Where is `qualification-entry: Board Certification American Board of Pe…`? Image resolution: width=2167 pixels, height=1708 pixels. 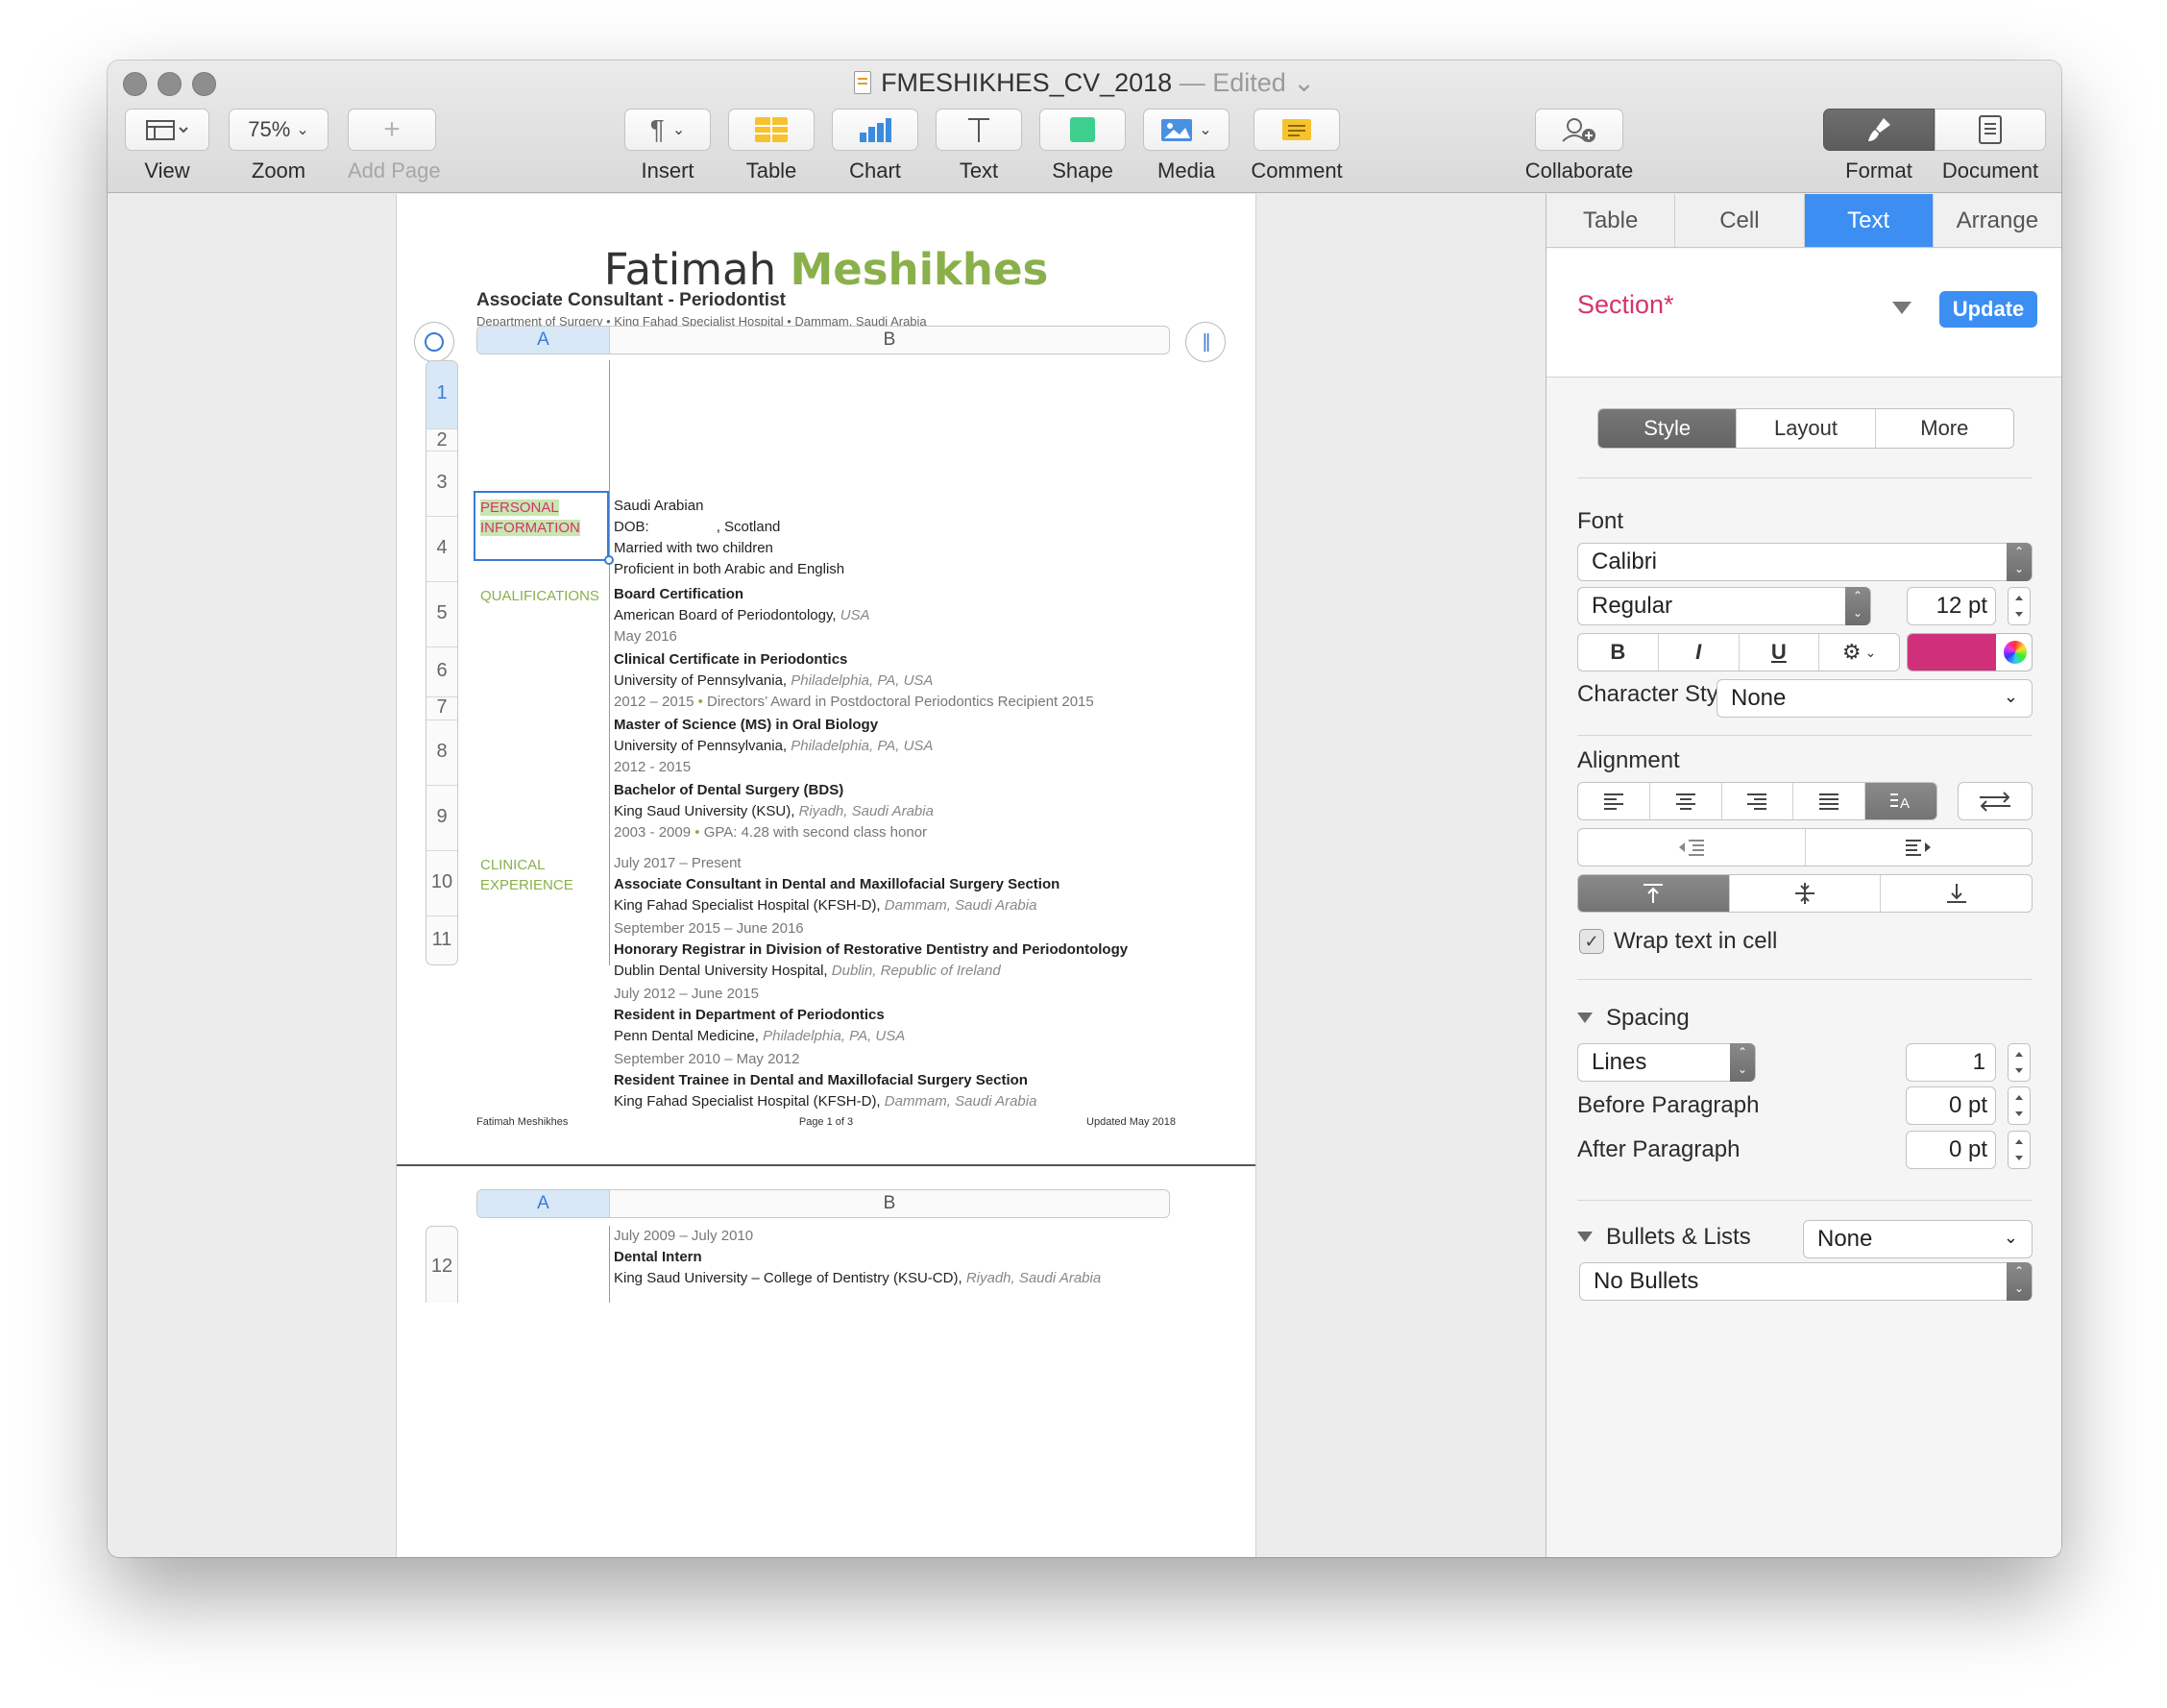 qualification-entry: Board Certification American Board of Pe… is located at coordinates (742, 615).